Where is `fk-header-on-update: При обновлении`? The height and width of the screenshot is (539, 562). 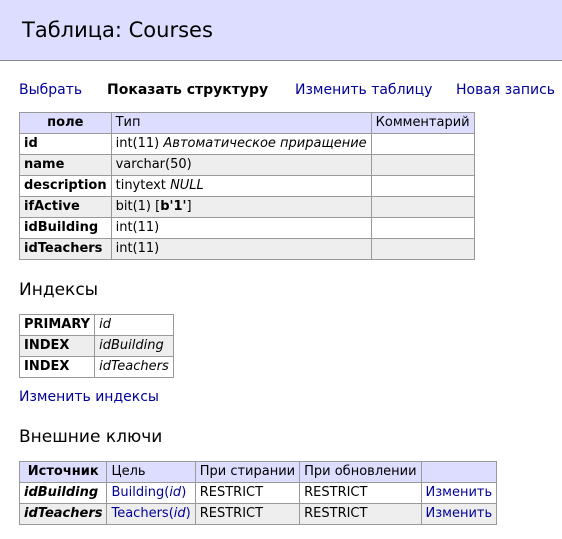 fk-header-on-update: При обновлении is located at coordinates (360, 472).